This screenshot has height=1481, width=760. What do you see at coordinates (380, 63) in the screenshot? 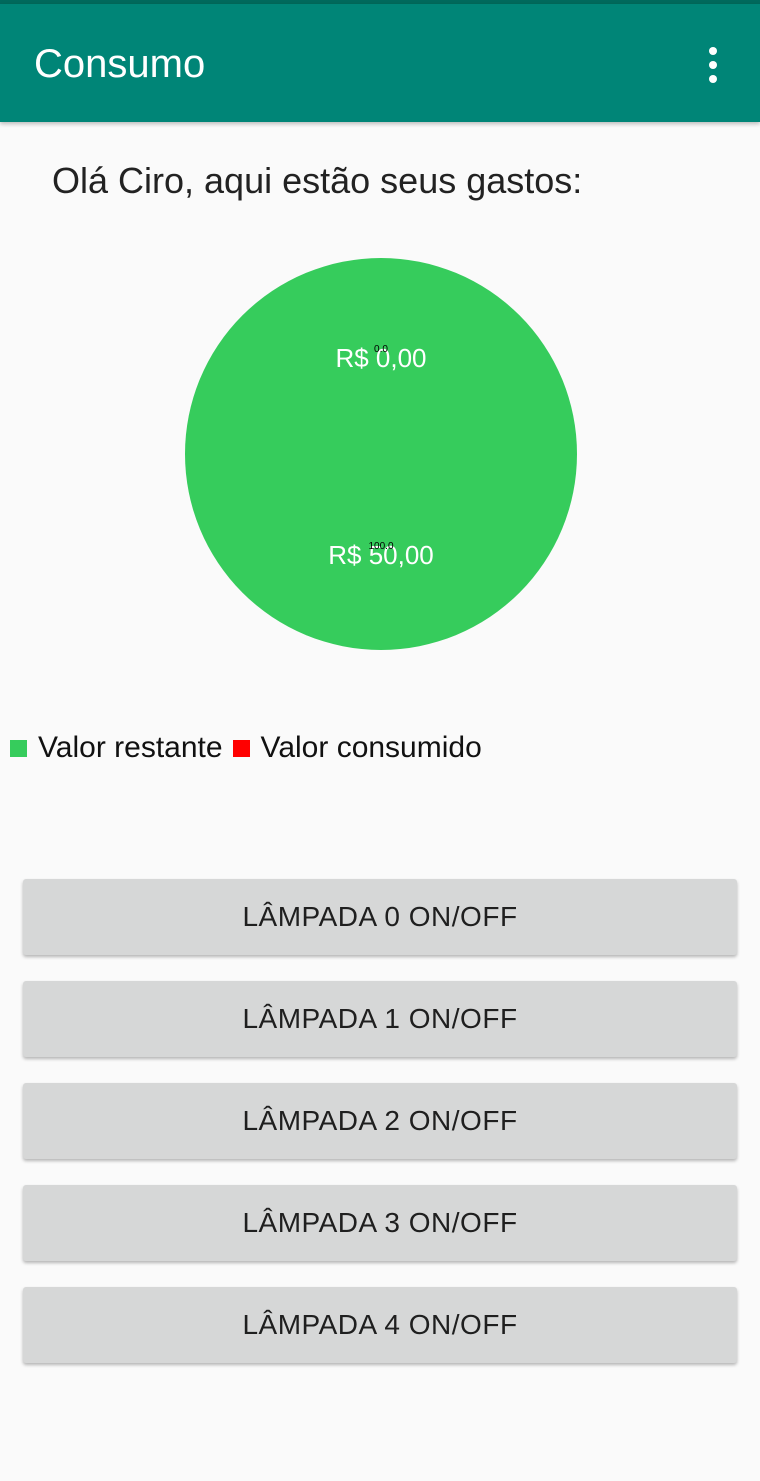
I see `app-bar: Consumo` at bounding box center [380, 63].